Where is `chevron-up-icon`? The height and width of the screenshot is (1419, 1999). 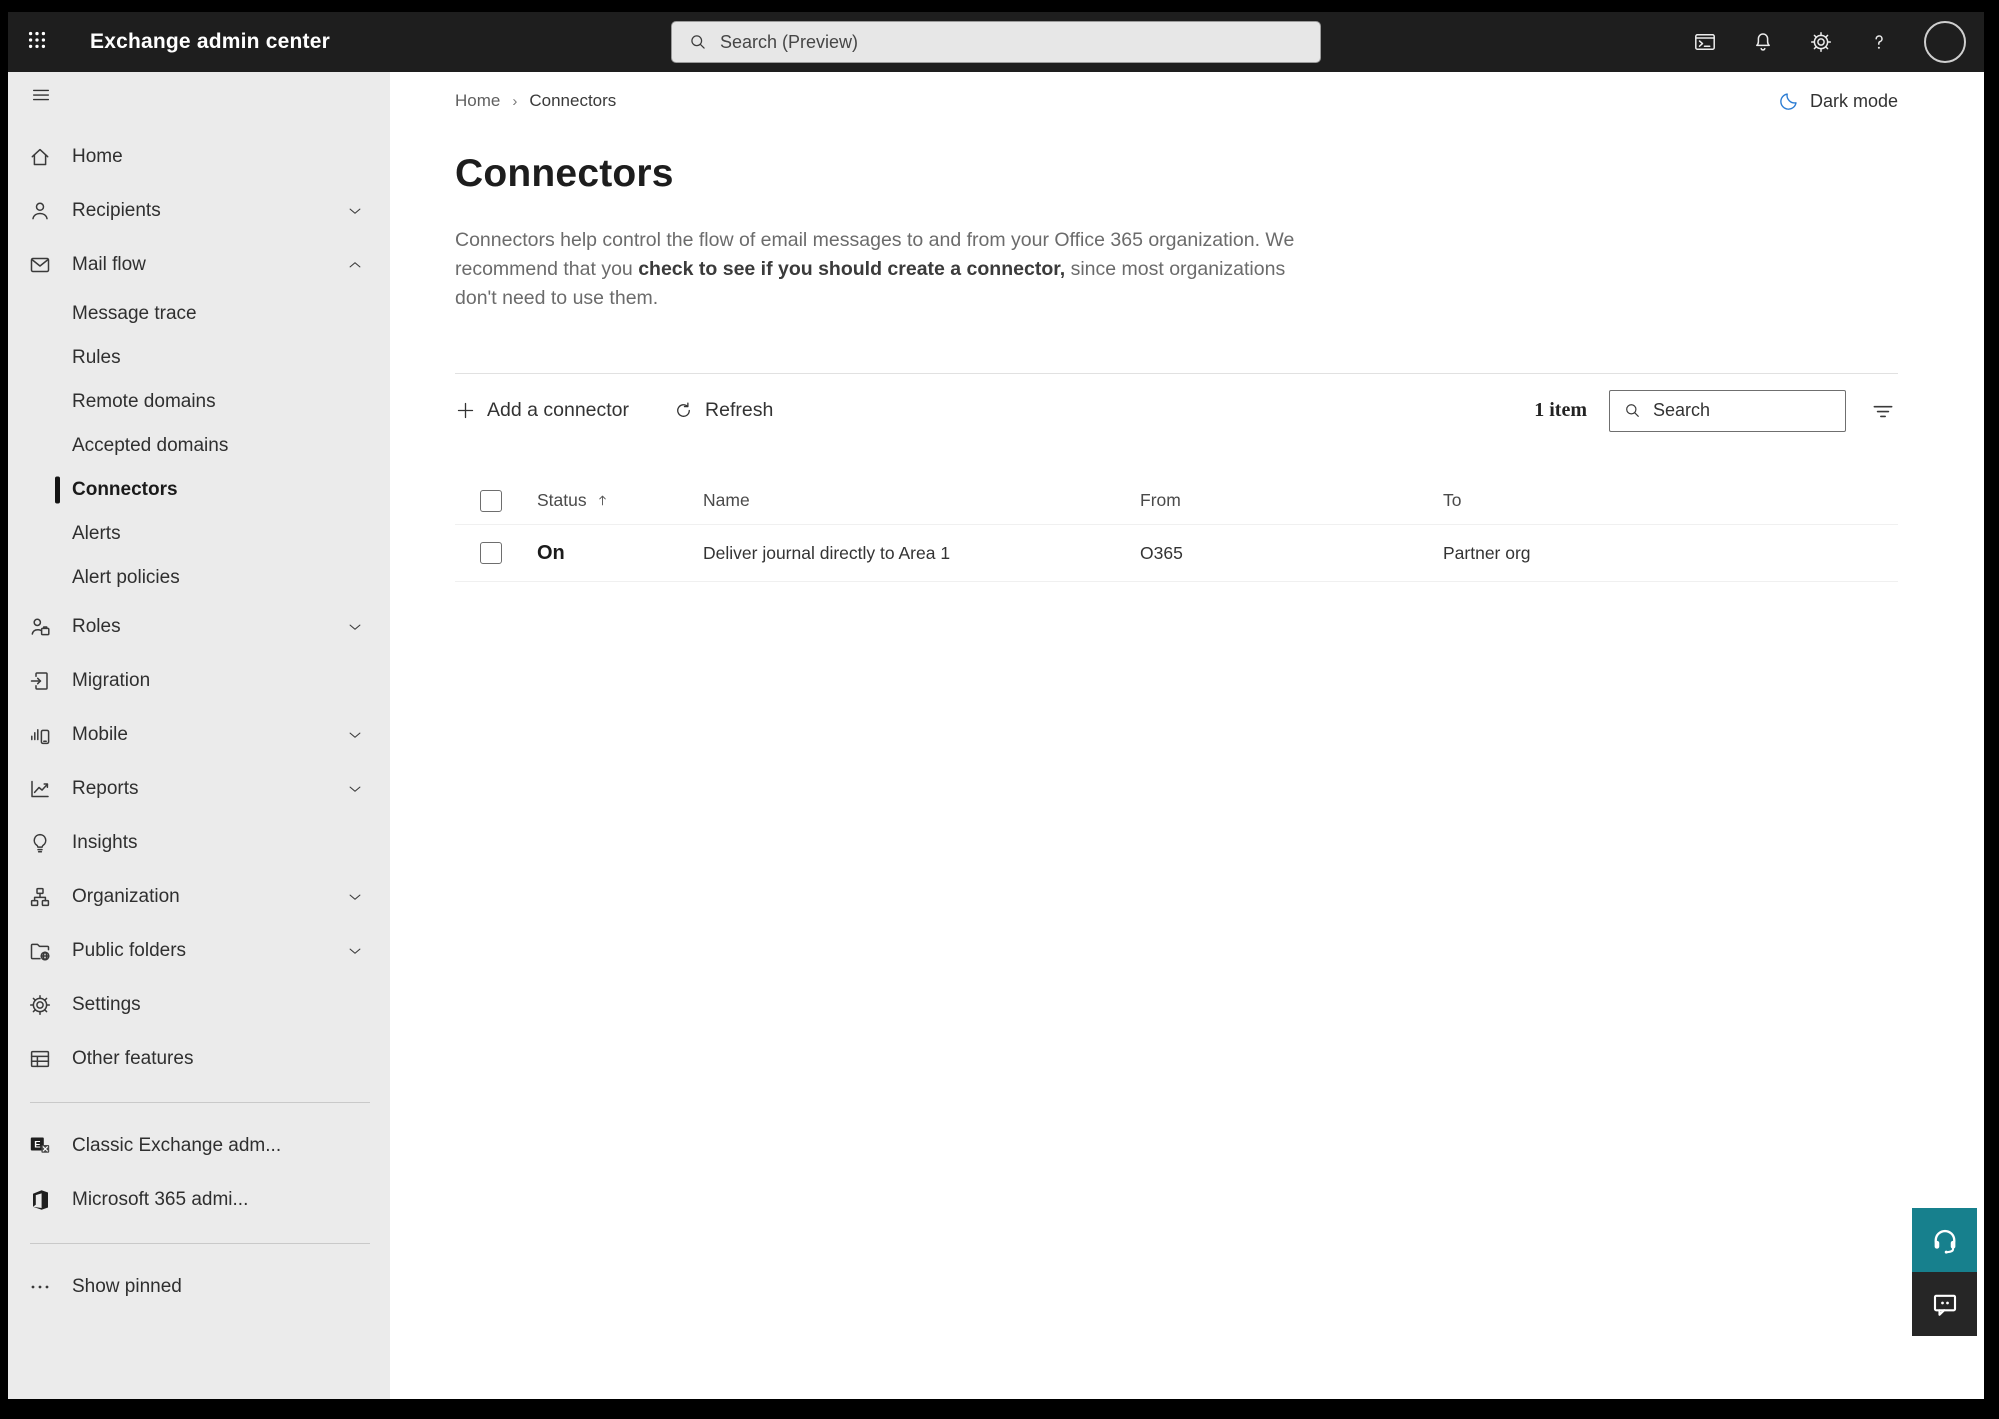
chevron-up-icon is located at coordinates (355, 265).